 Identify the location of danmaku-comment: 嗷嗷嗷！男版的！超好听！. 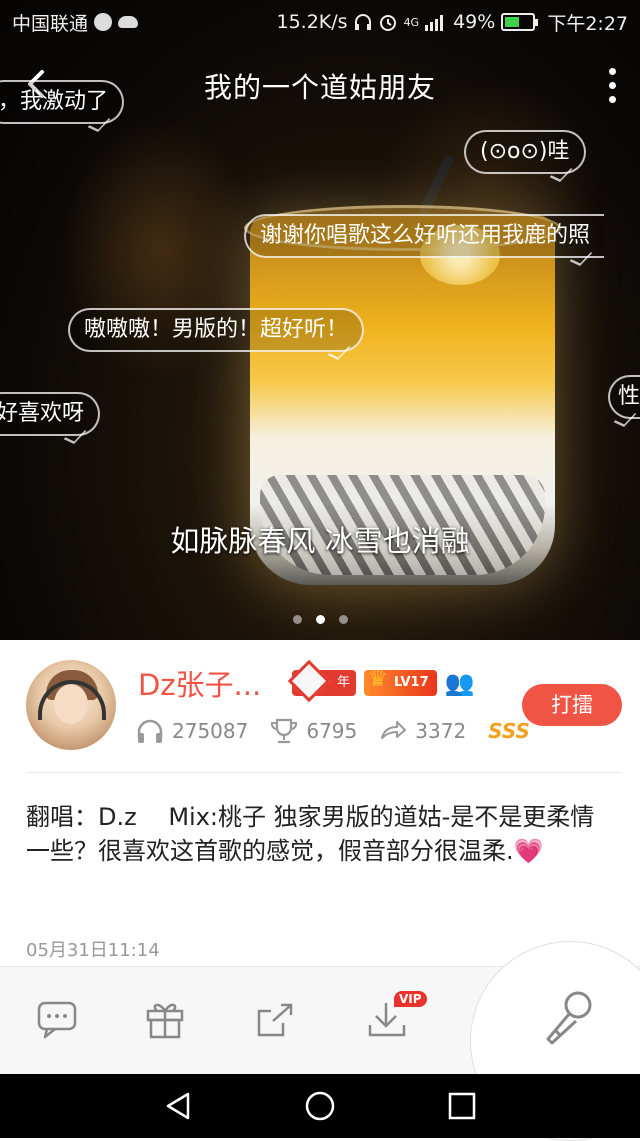
(216, 330).